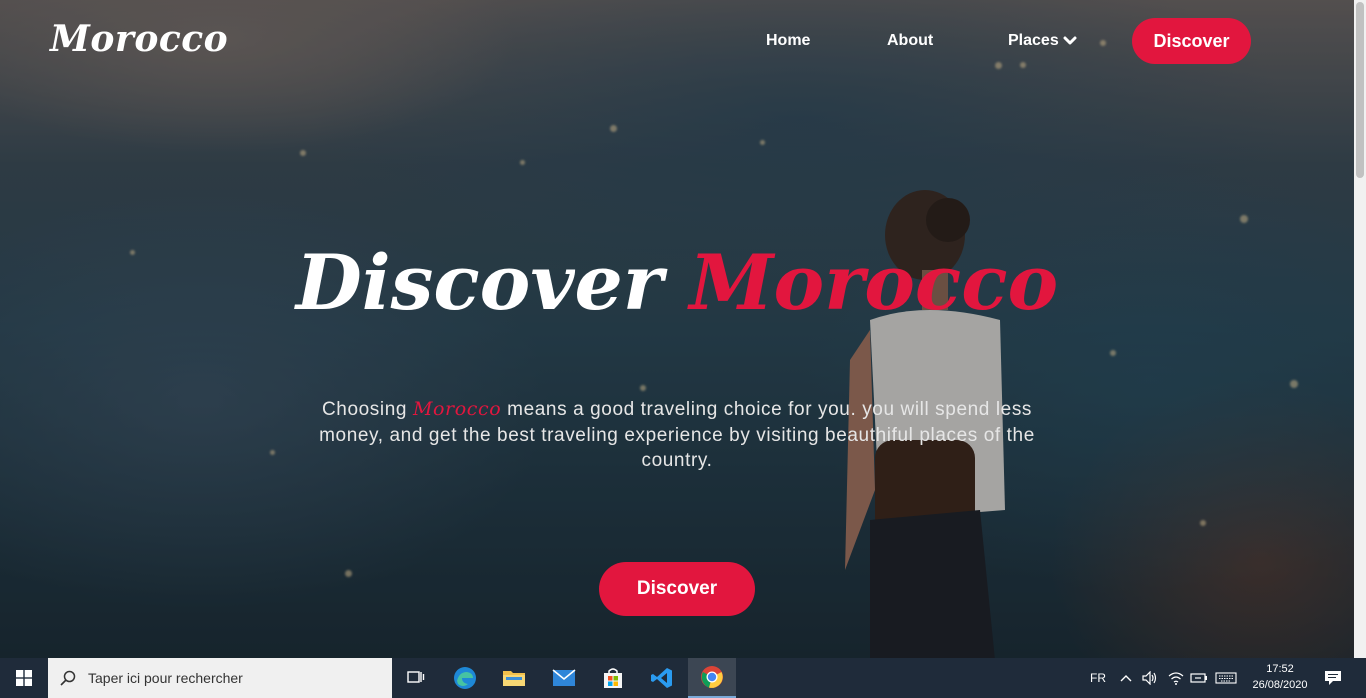 The width and height of the screenshot is (1366, 698). What do you see at coordinates (139, 39) in the screenshot?
I see `brand-logo: Morocco` at bounding box center [139, 39].